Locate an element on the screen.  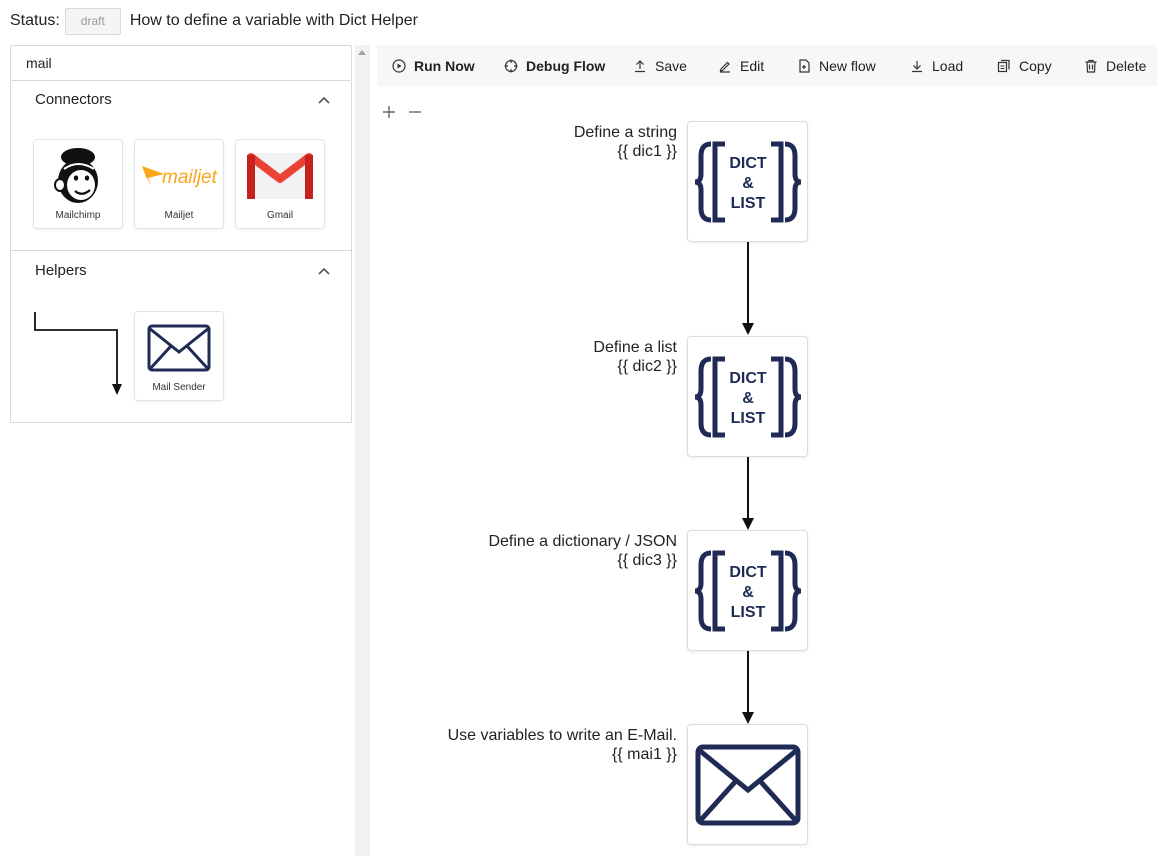
connector-tile-mailchimp: Mailchimp is located at coordinates (78, 184).